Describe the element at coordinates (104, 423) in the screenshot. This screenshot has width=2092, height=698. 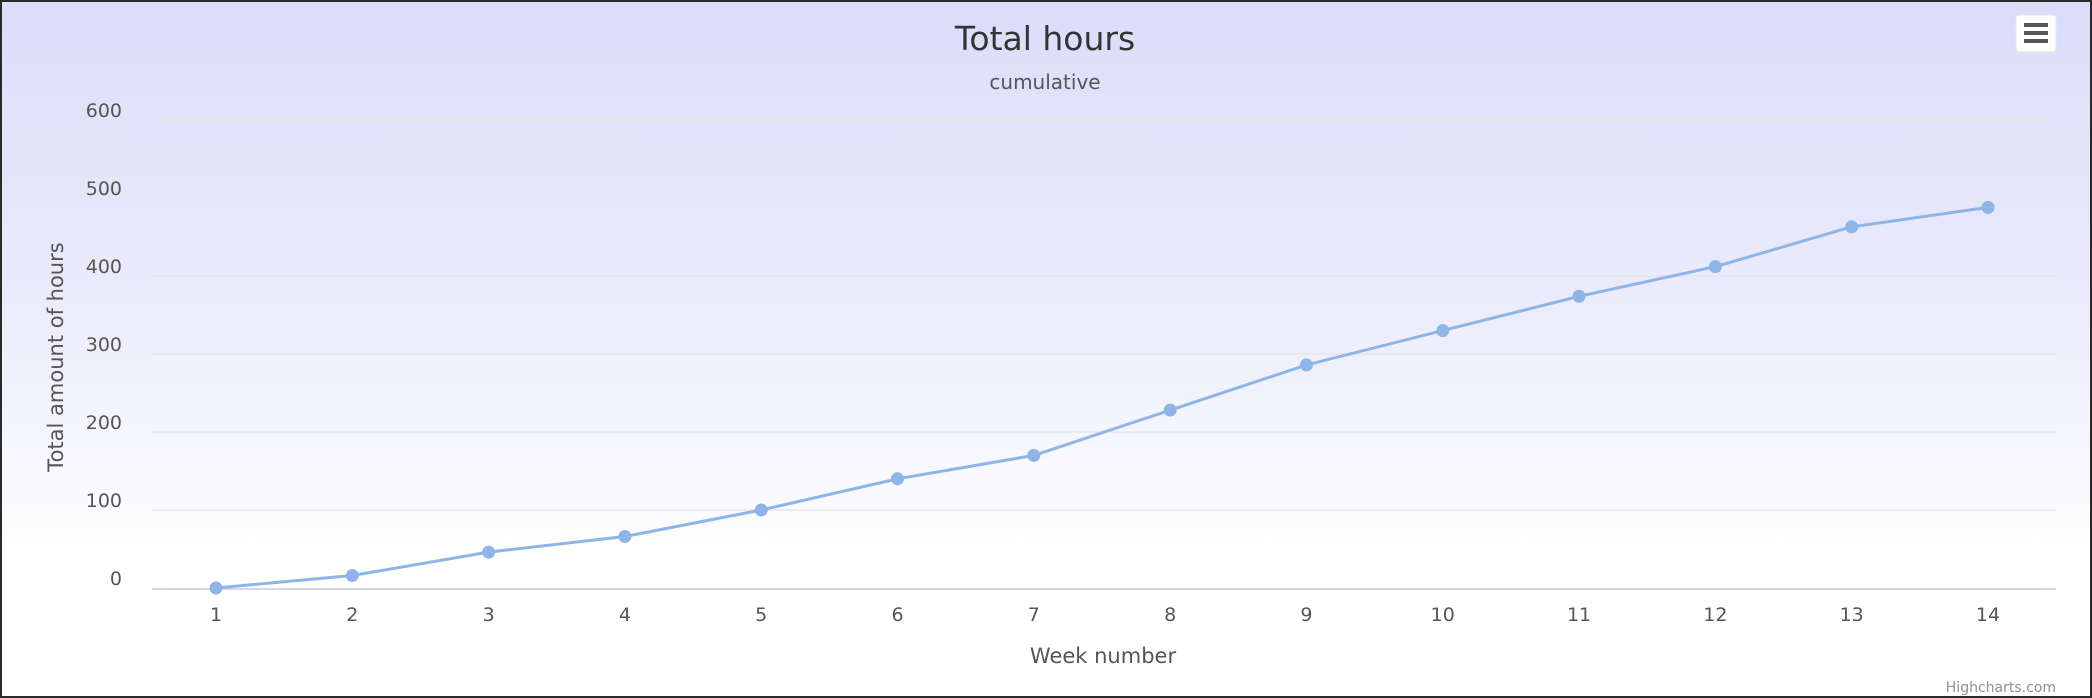
I see `y-tick-label: 200` at that location.